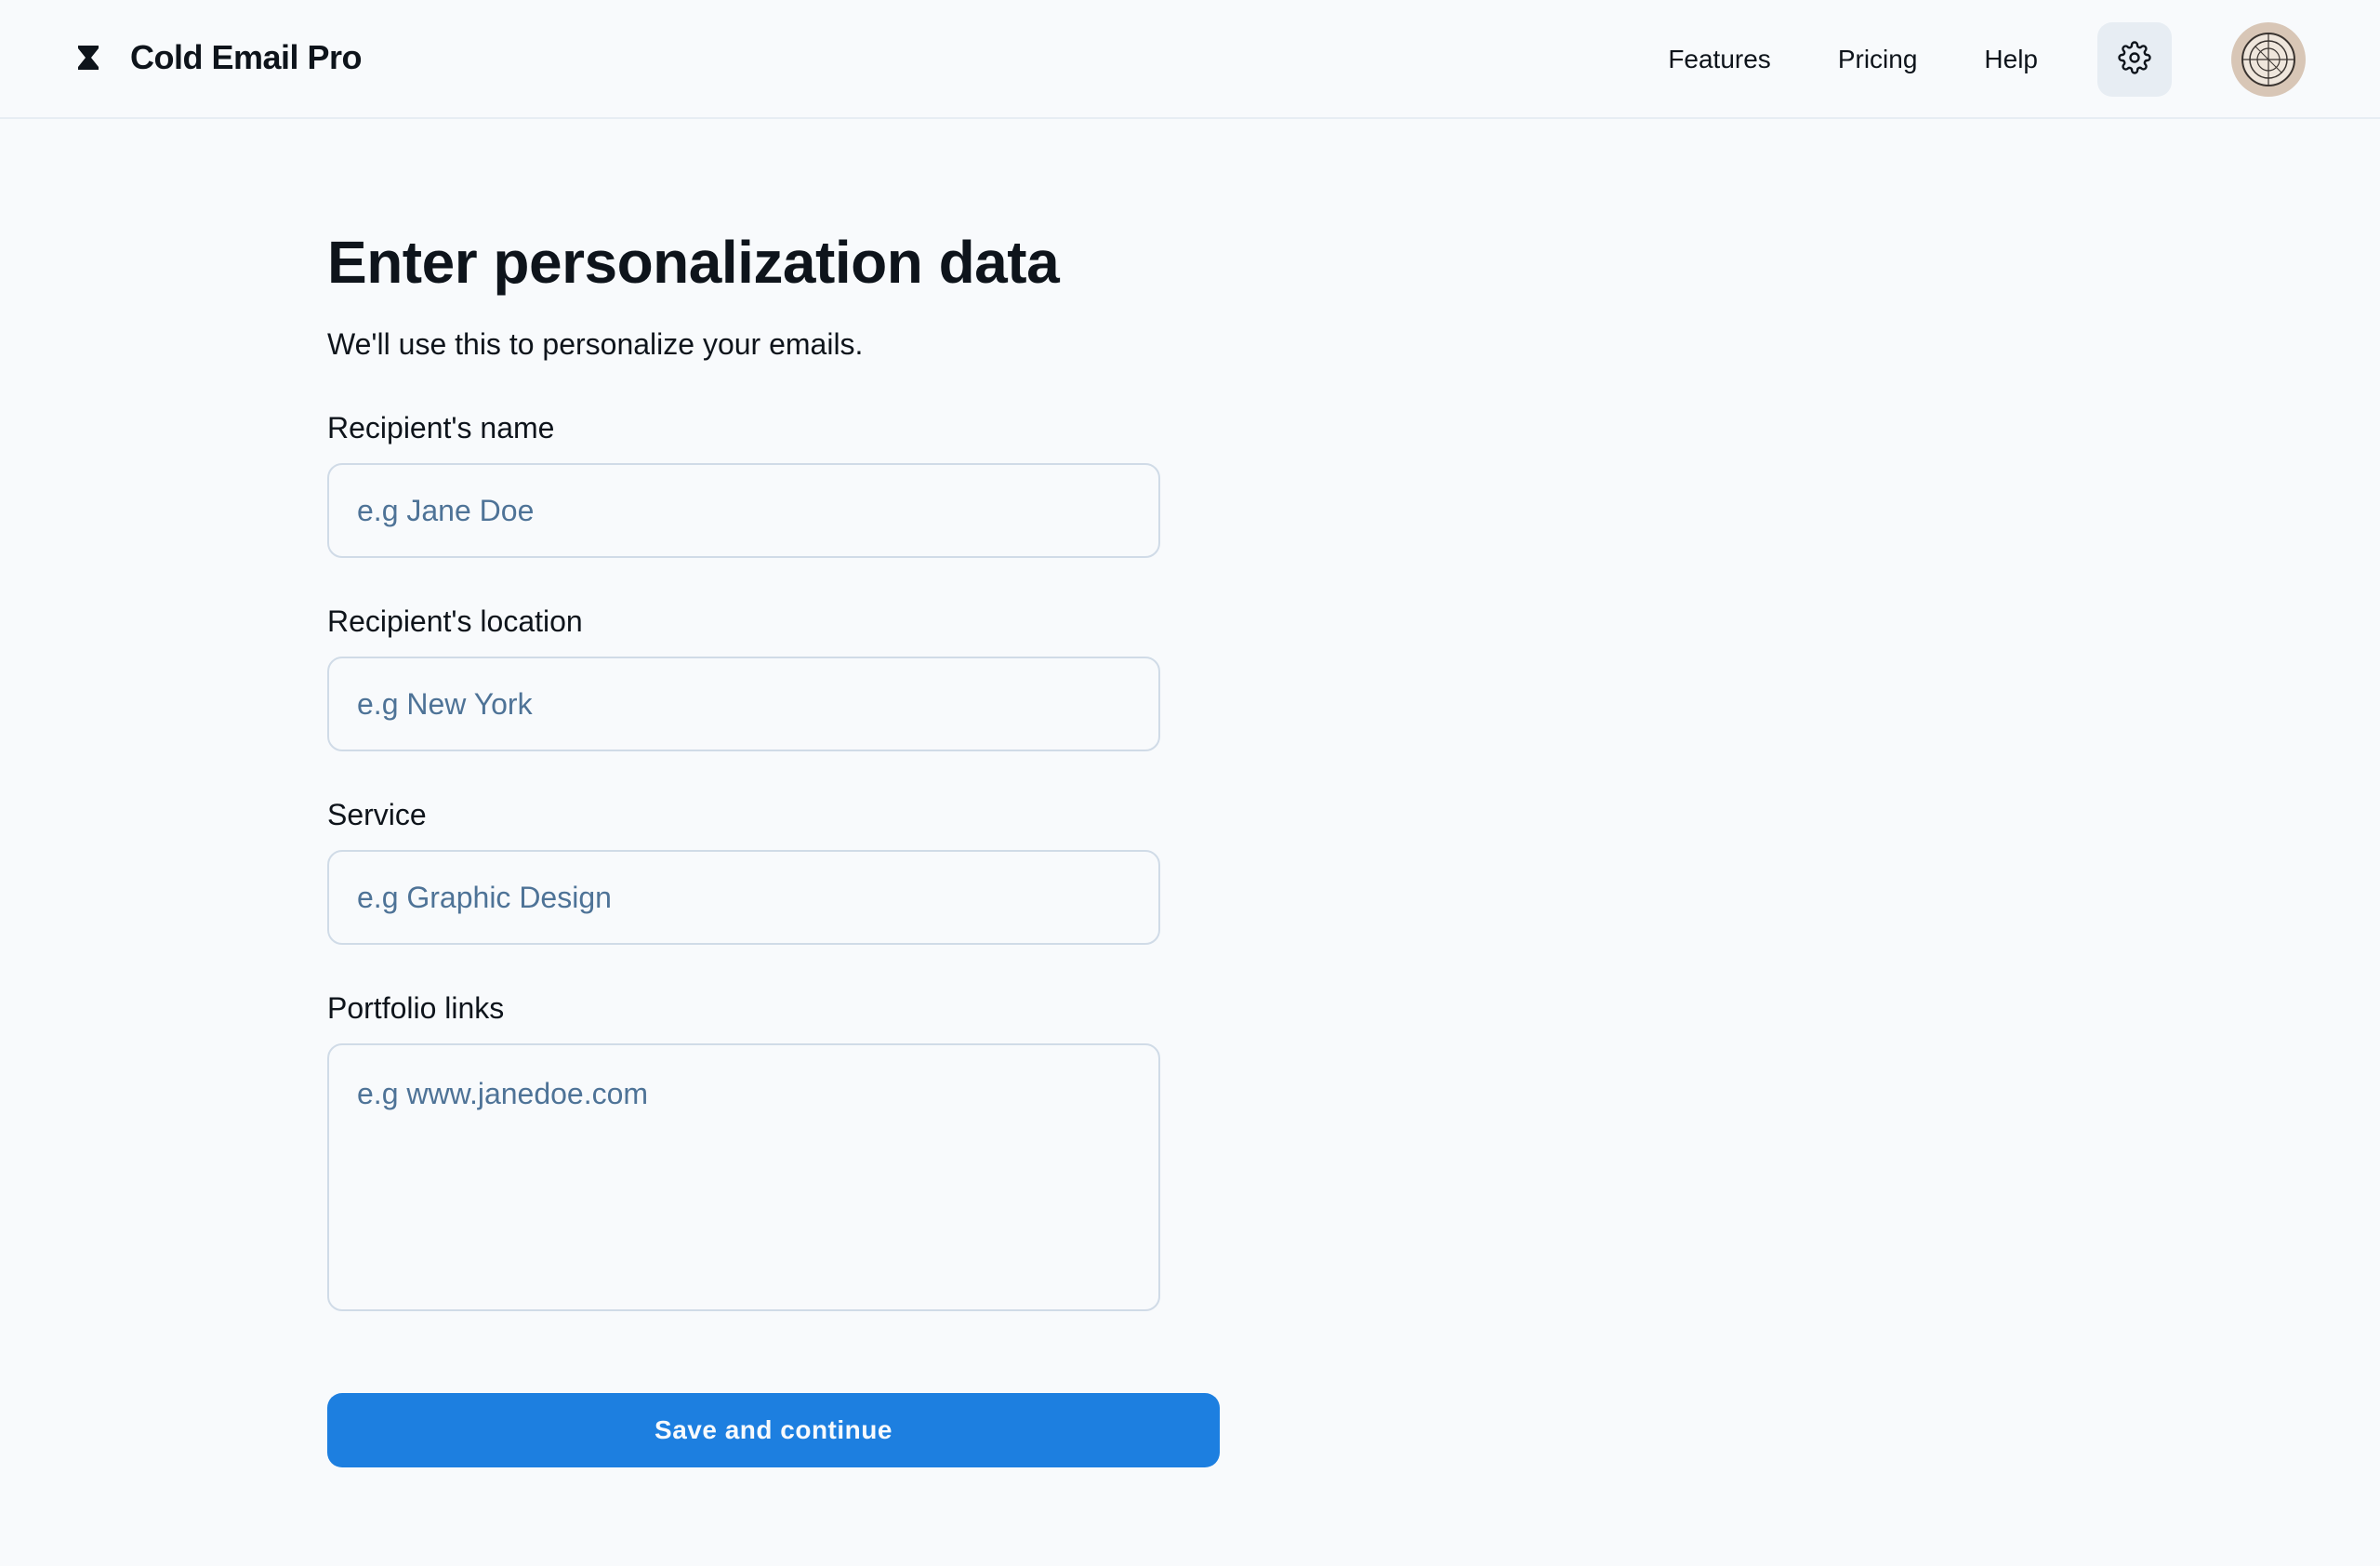 This screenshot has height=1566, width=2380. I want to click on brand: Cold Email Pro, so click(218, 57).